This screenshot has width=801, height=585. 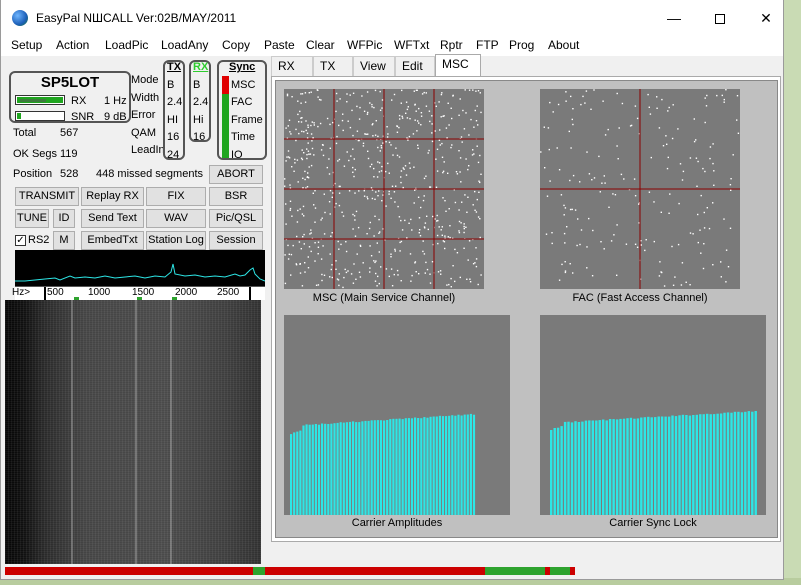 I want to click on pic-qsl-button: Pic/QSL, so click(x=236, y=218).